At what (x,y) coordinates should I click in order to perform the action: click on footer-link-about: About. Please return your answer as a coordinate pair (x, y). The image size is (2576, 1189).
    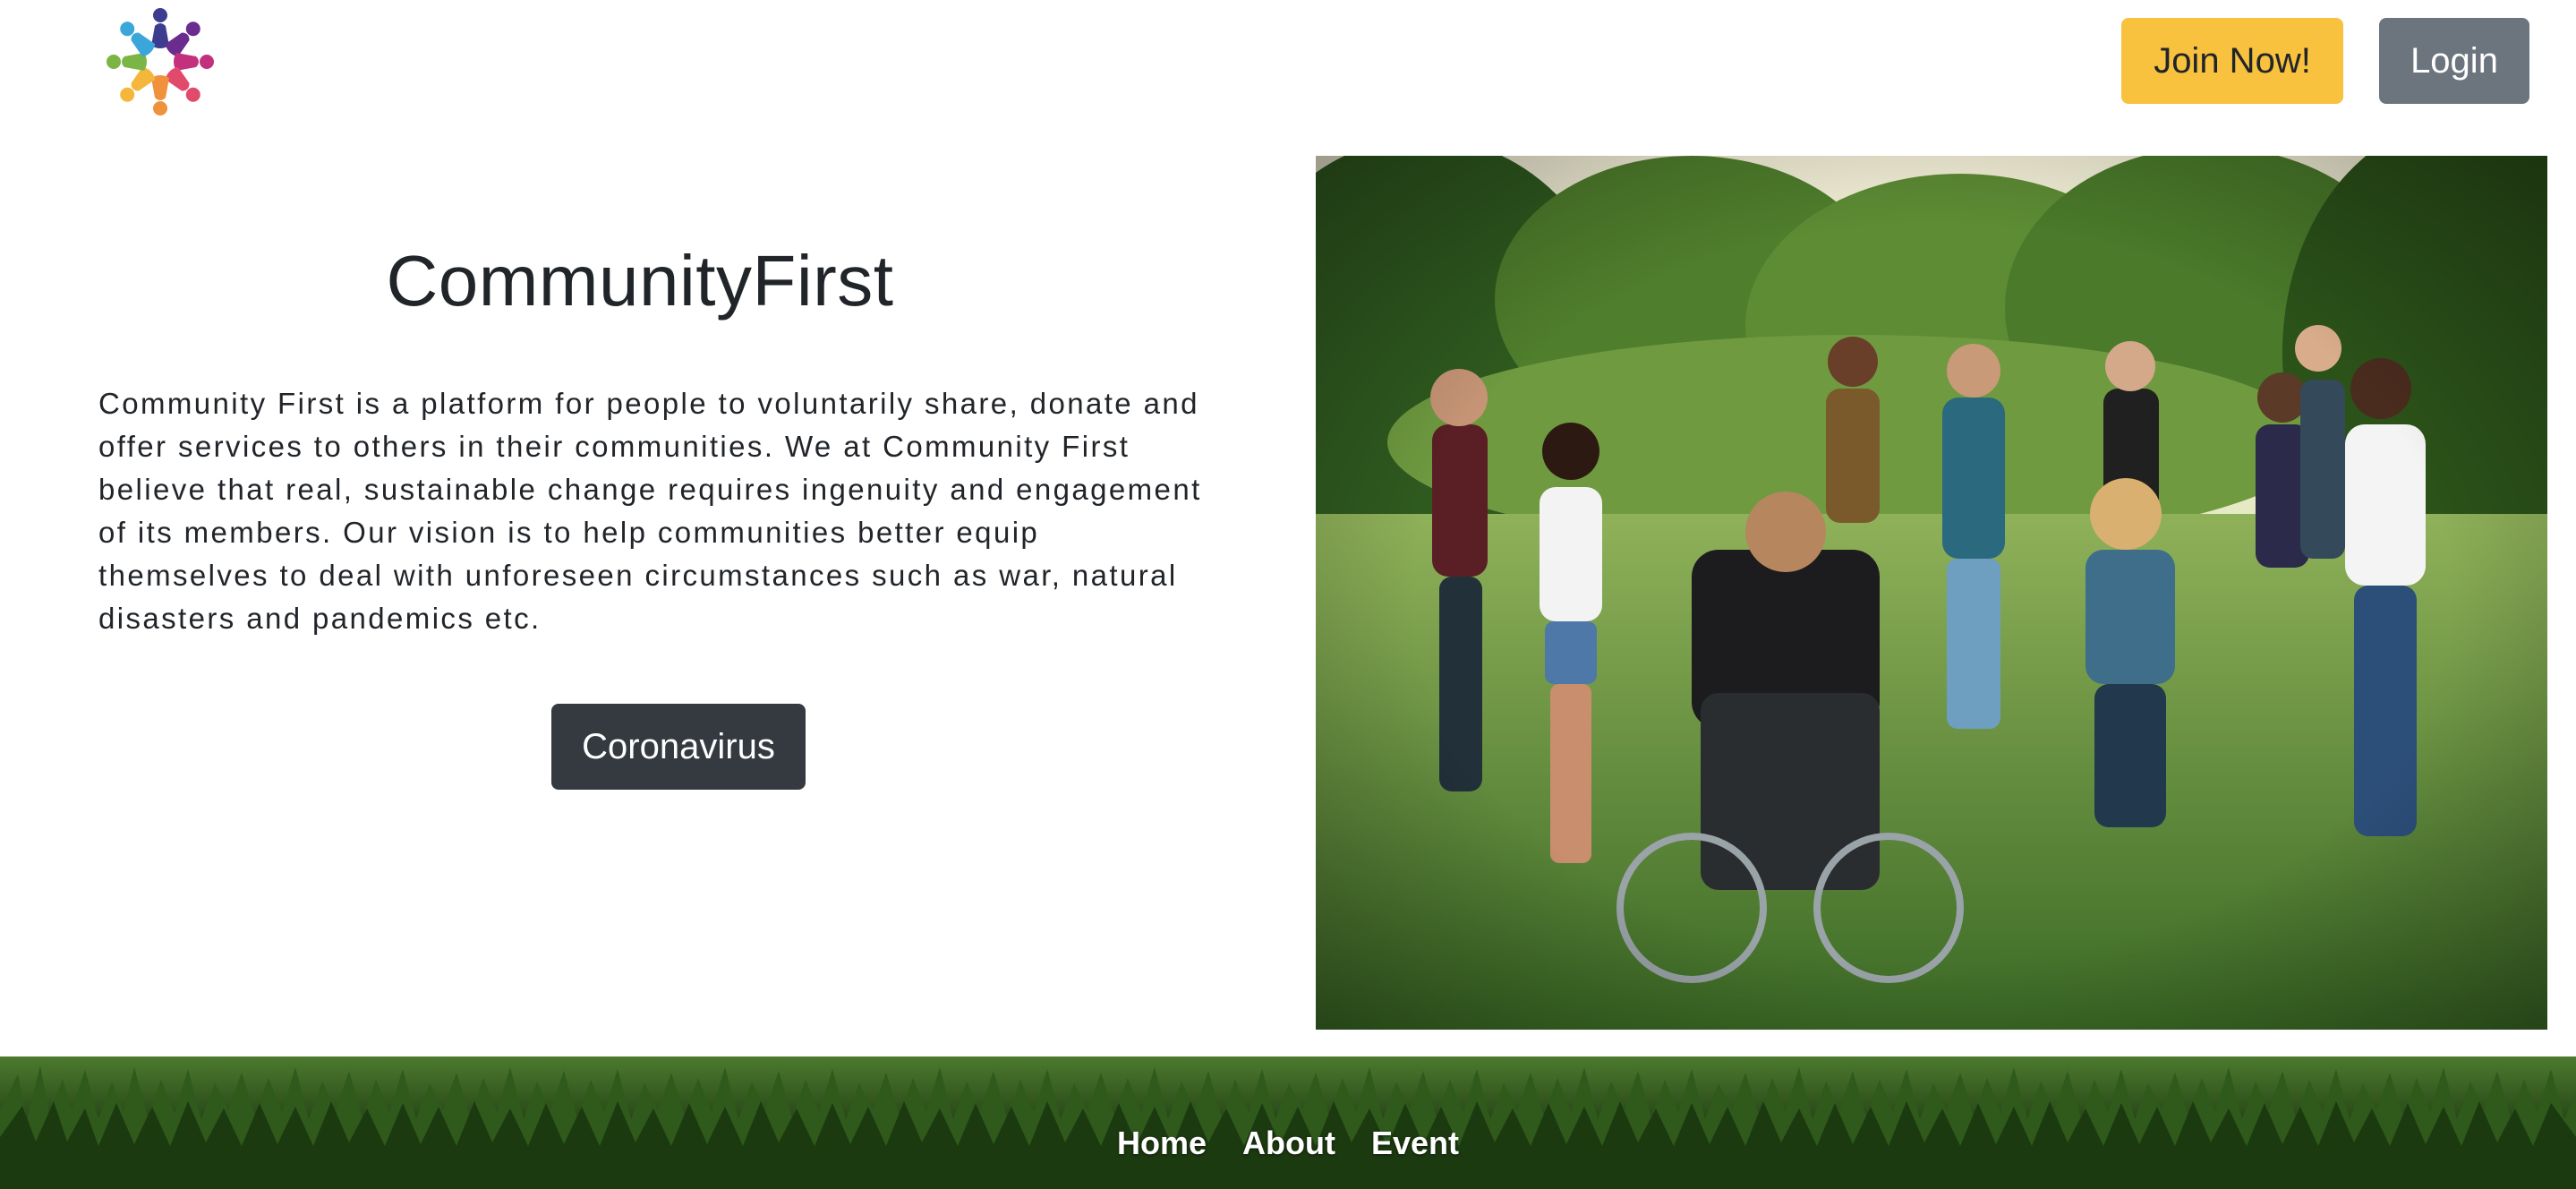
    Looking at the image, I should click on (1288, 1143).